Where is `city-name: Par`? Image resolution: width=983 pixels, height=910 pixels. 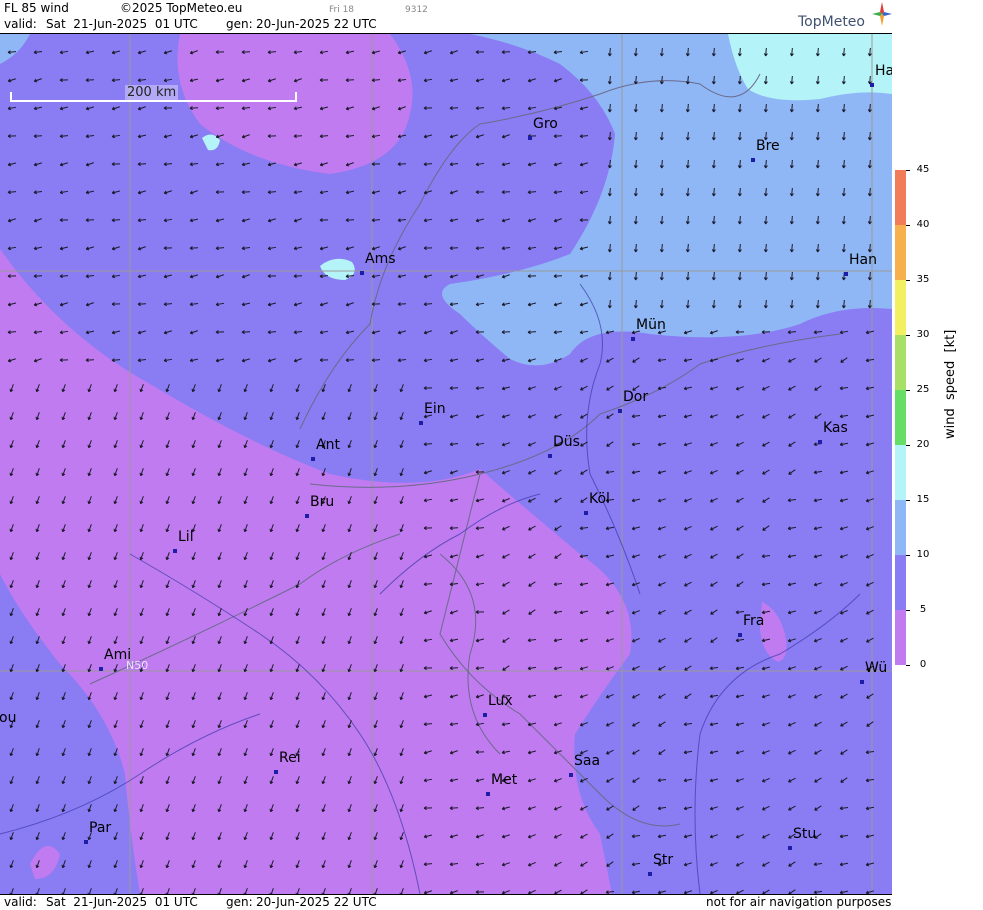 city-name: Par is located at coordinates (100, 828).